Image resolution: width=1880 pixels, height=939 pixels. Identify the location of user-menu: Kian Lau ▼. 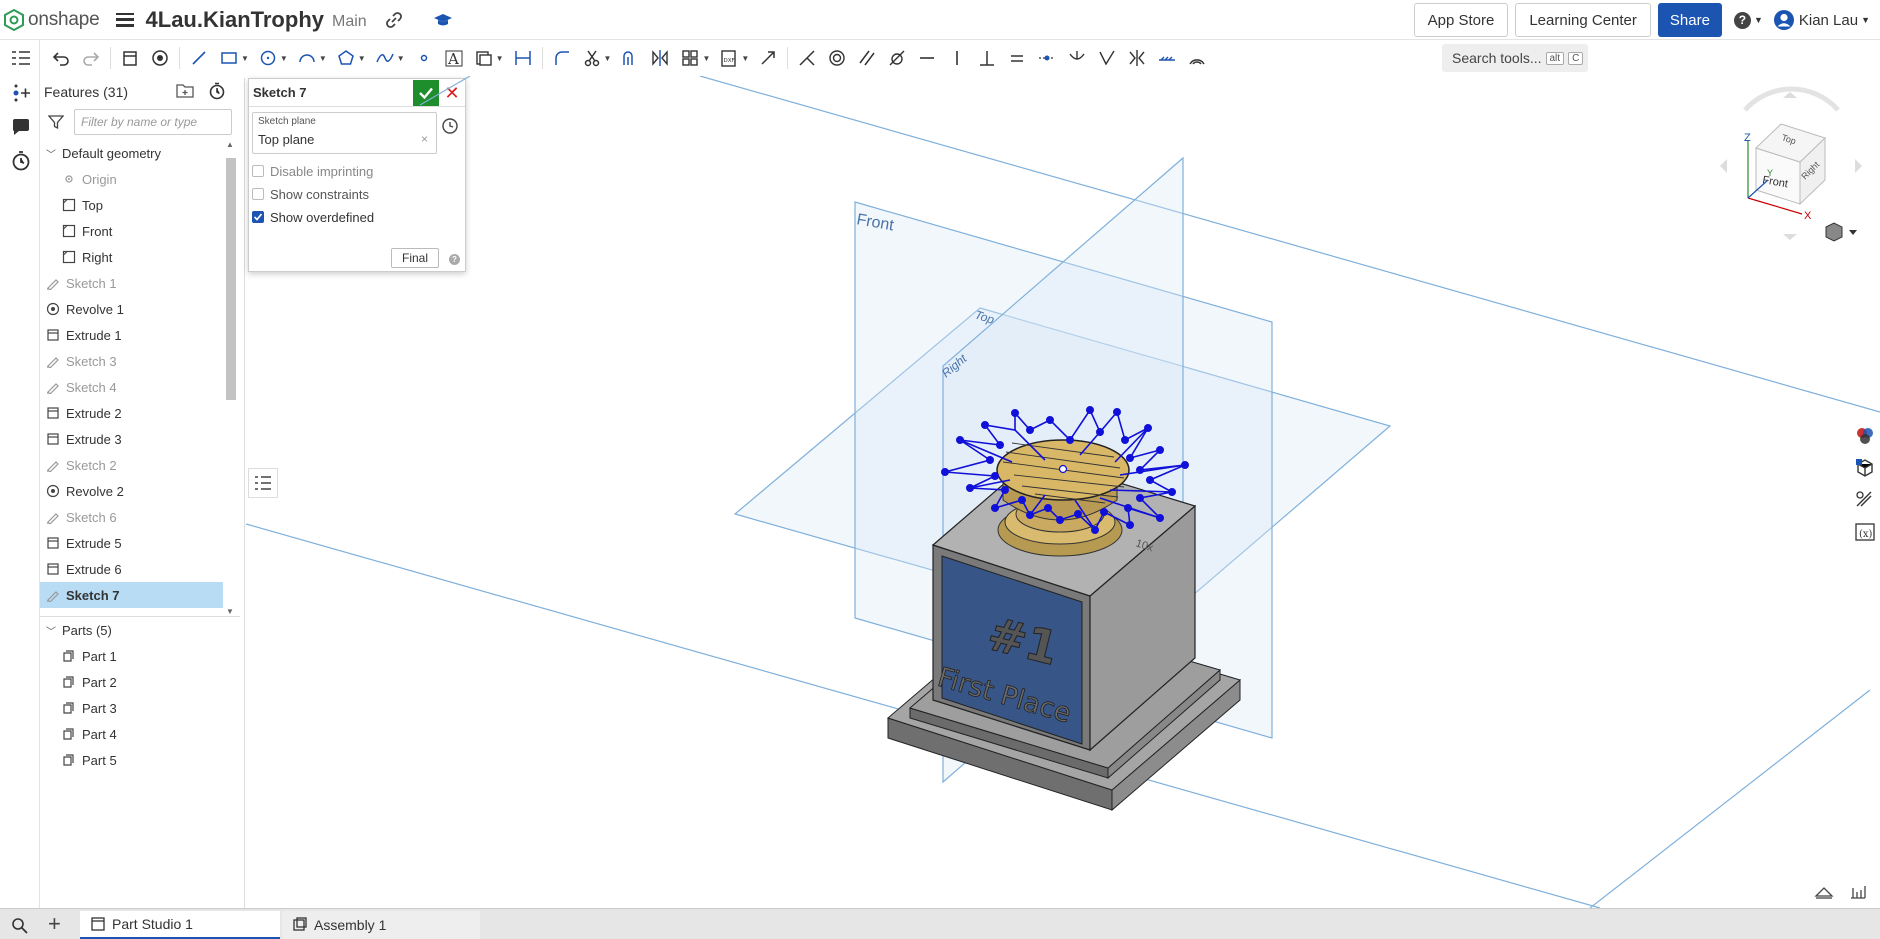
(1821, 20).